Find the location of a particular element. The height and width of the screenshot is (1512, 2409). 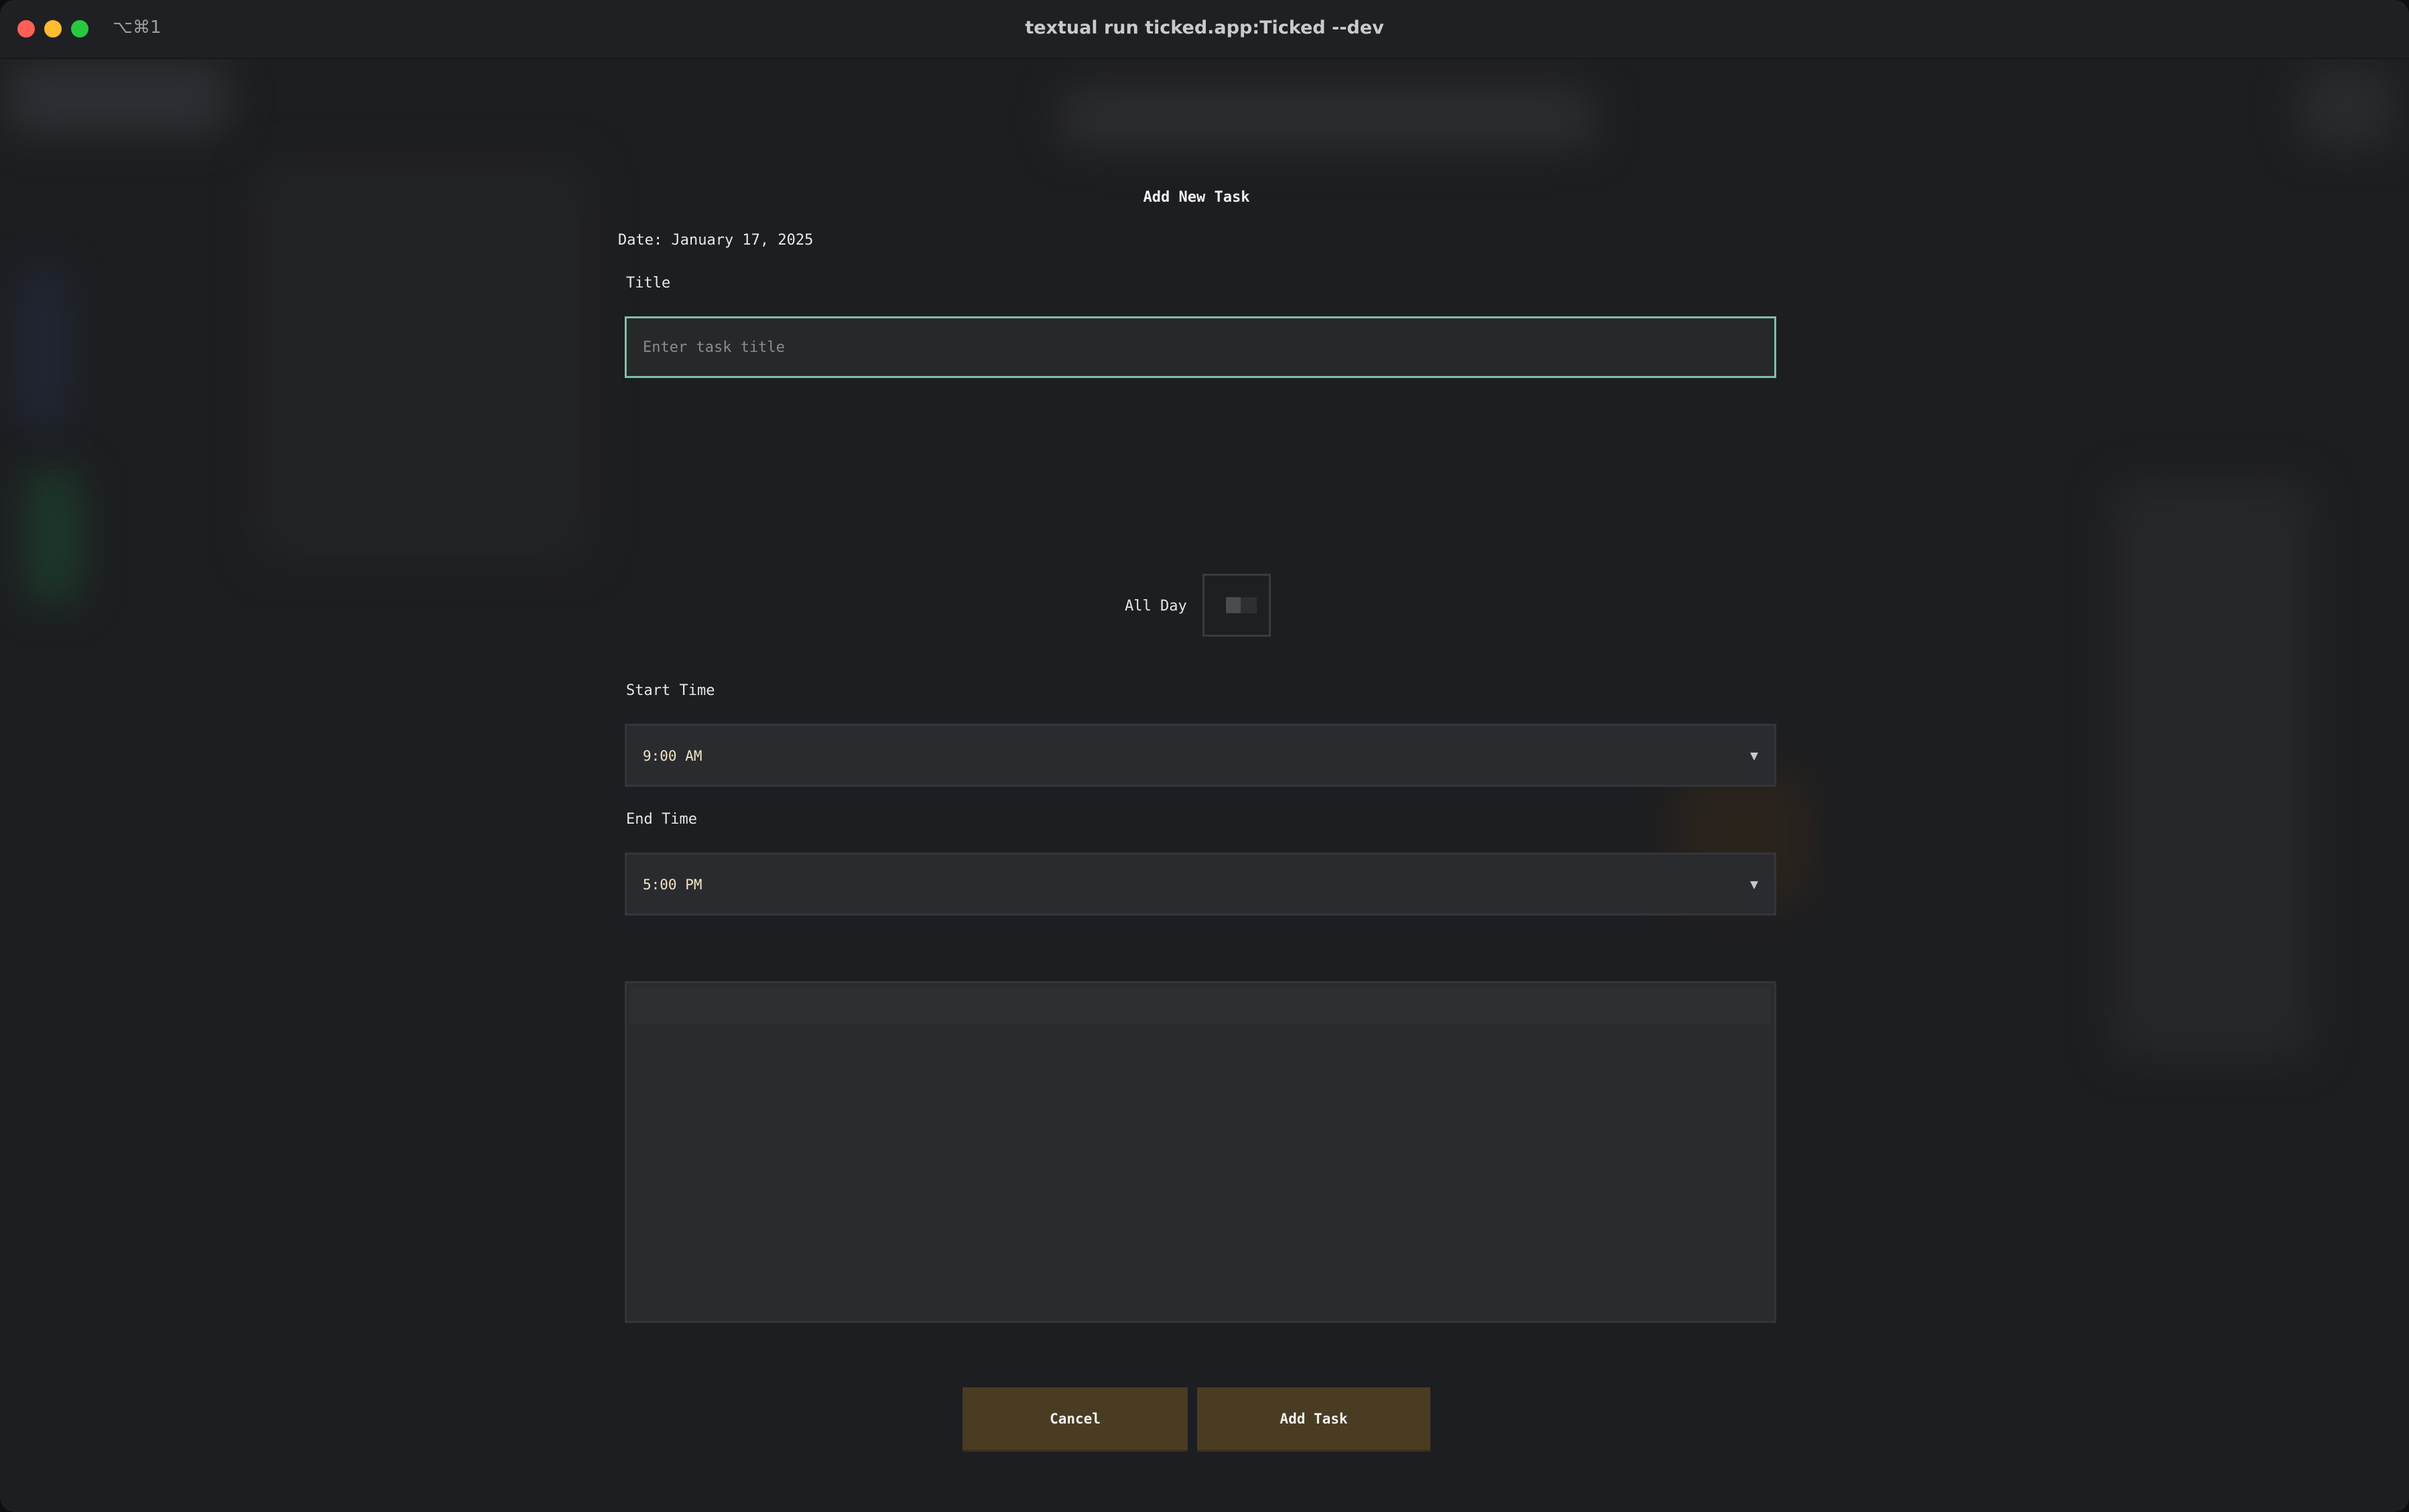

title-input is located at coordinates (1200, 347).